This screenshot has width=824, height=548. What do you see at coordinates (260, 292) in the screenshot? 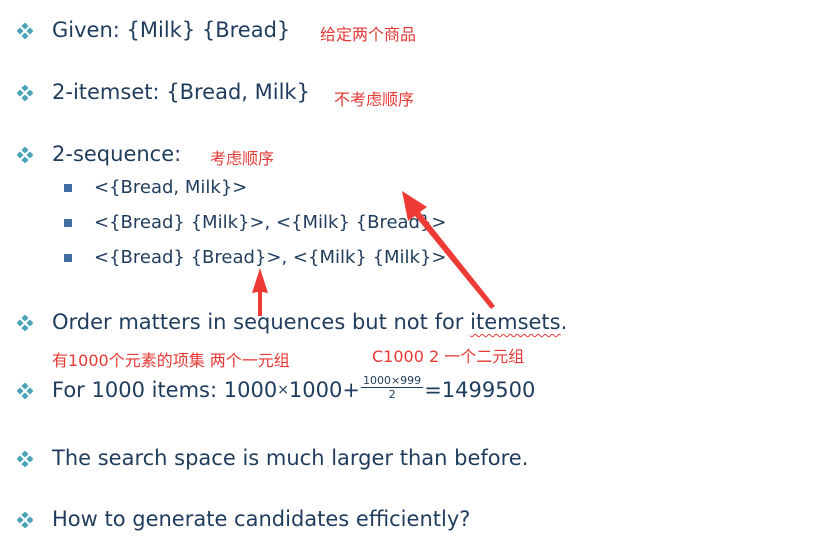
I see `up-arrow-icon` at bounding box center [260, 292].